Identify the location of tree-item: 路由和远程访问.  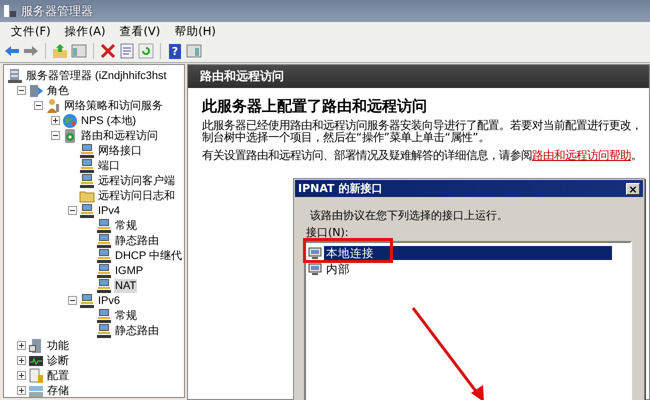
(119, 135).